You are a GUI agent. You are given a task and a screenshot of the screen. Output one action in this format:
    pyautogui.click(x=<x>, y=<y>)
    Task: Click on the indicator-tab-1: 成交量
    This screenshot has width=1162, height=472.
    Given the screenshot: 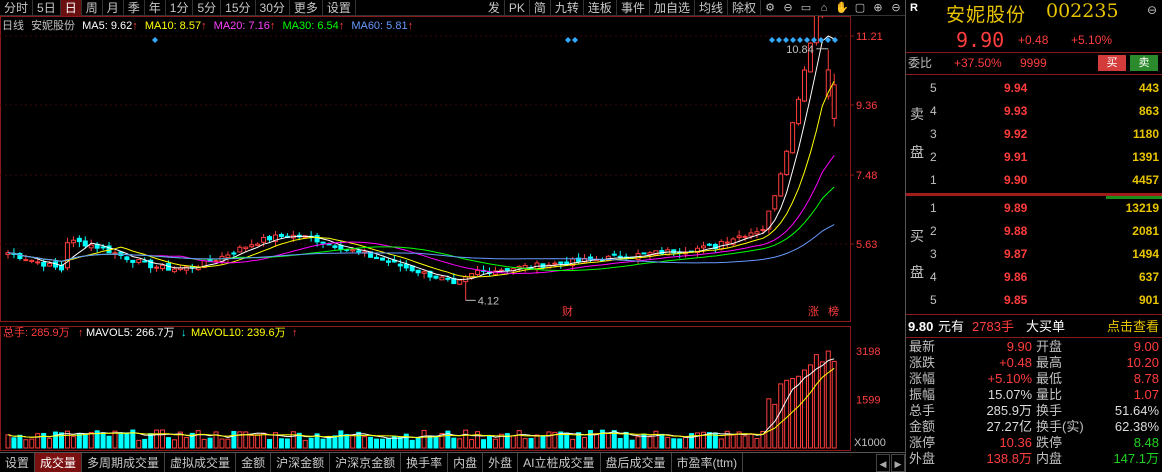 What is the action you would take?
    pyautogui.click(x=59, y=462)
    